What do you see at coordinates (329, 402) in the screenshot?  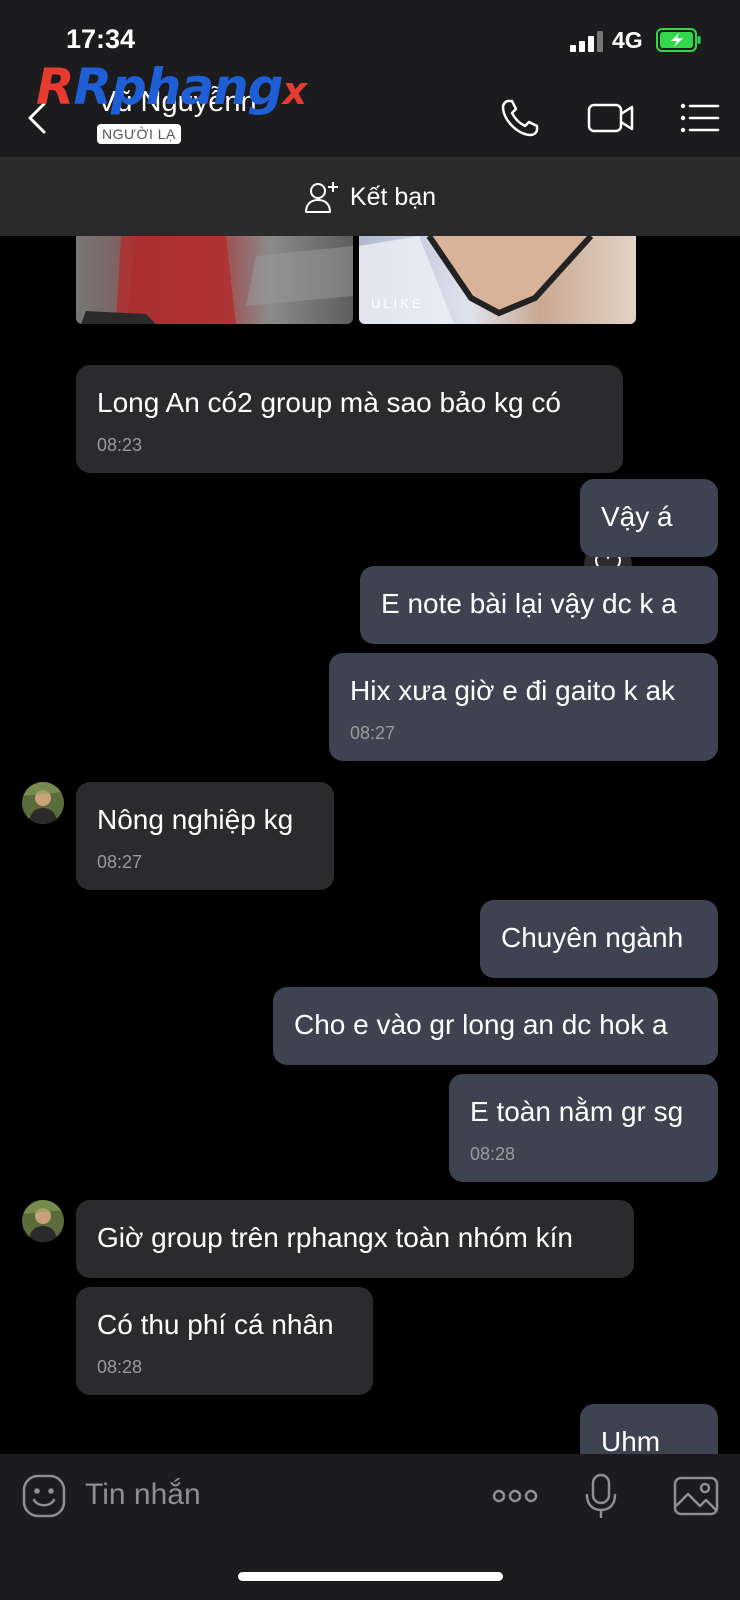 I see `message-text: Long An có2 group mà sao bảo kg có` at bounding box center [329, 402].